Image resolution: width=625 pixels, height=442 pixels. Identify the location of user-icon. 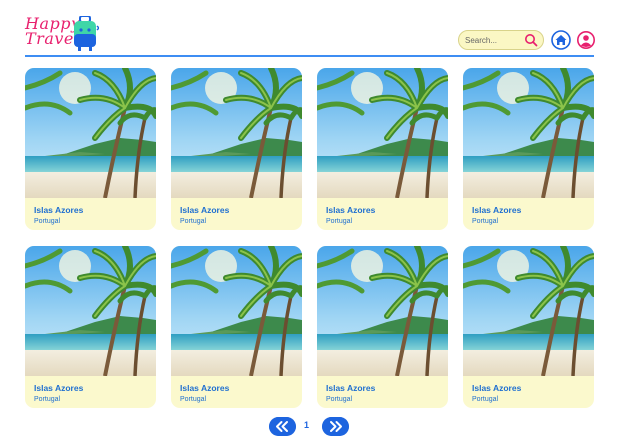
(586, 40).